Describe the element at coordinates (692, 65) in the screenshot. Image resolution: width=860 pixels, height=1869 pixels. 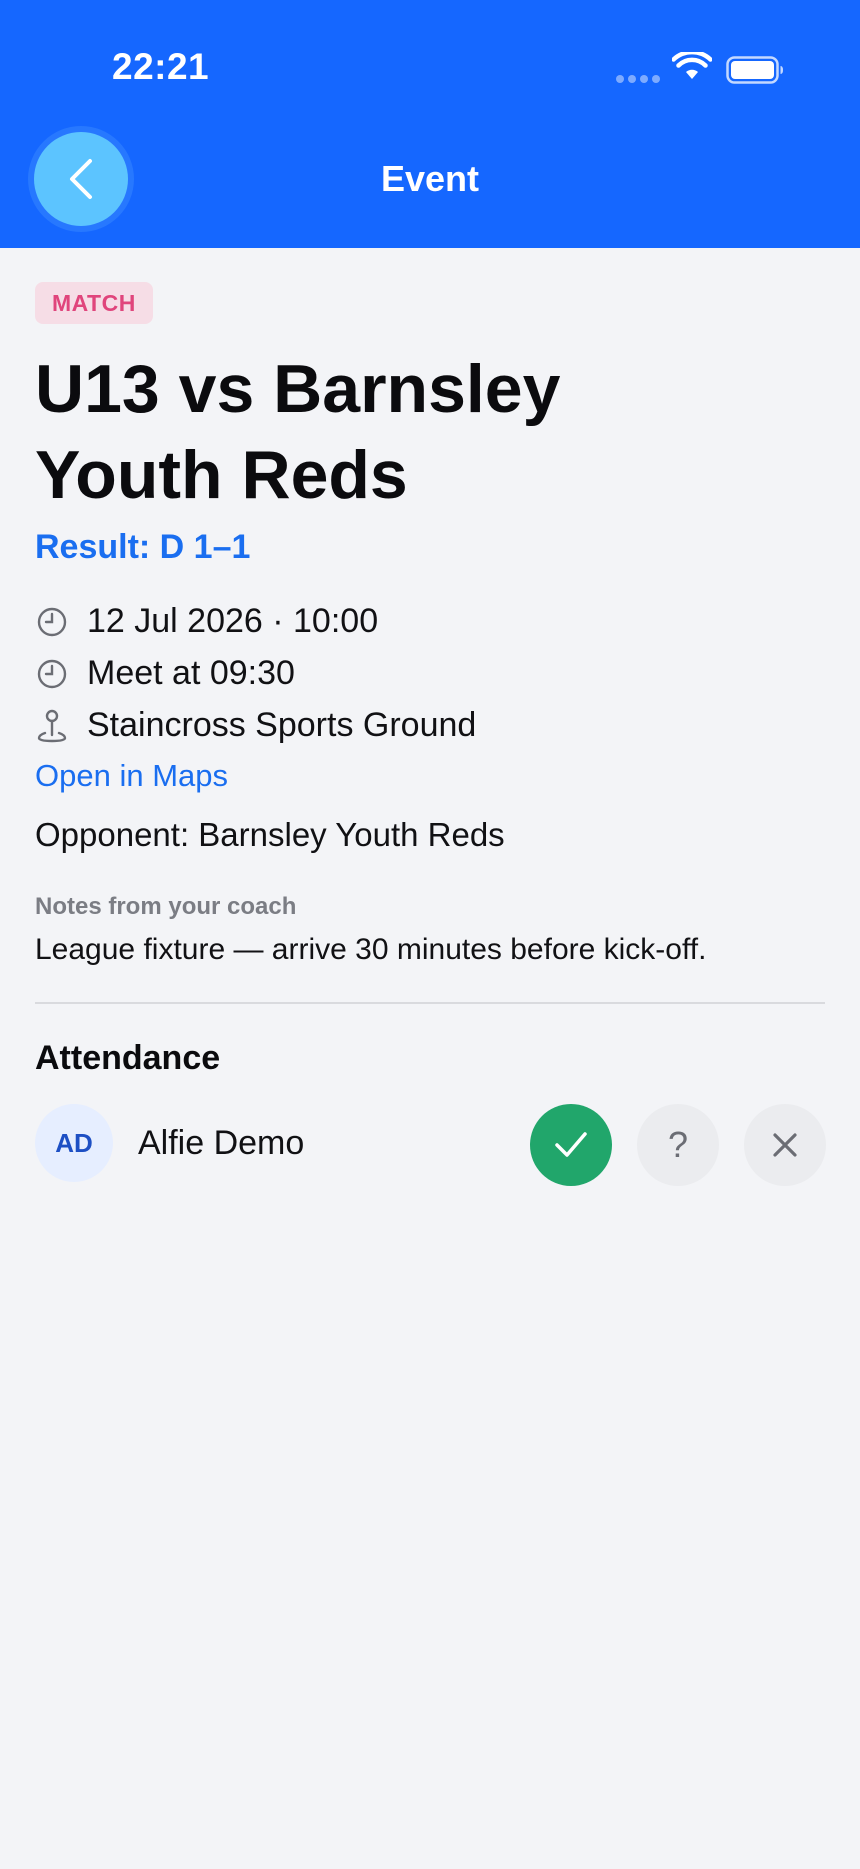
I see `wifi-icon` at that location.